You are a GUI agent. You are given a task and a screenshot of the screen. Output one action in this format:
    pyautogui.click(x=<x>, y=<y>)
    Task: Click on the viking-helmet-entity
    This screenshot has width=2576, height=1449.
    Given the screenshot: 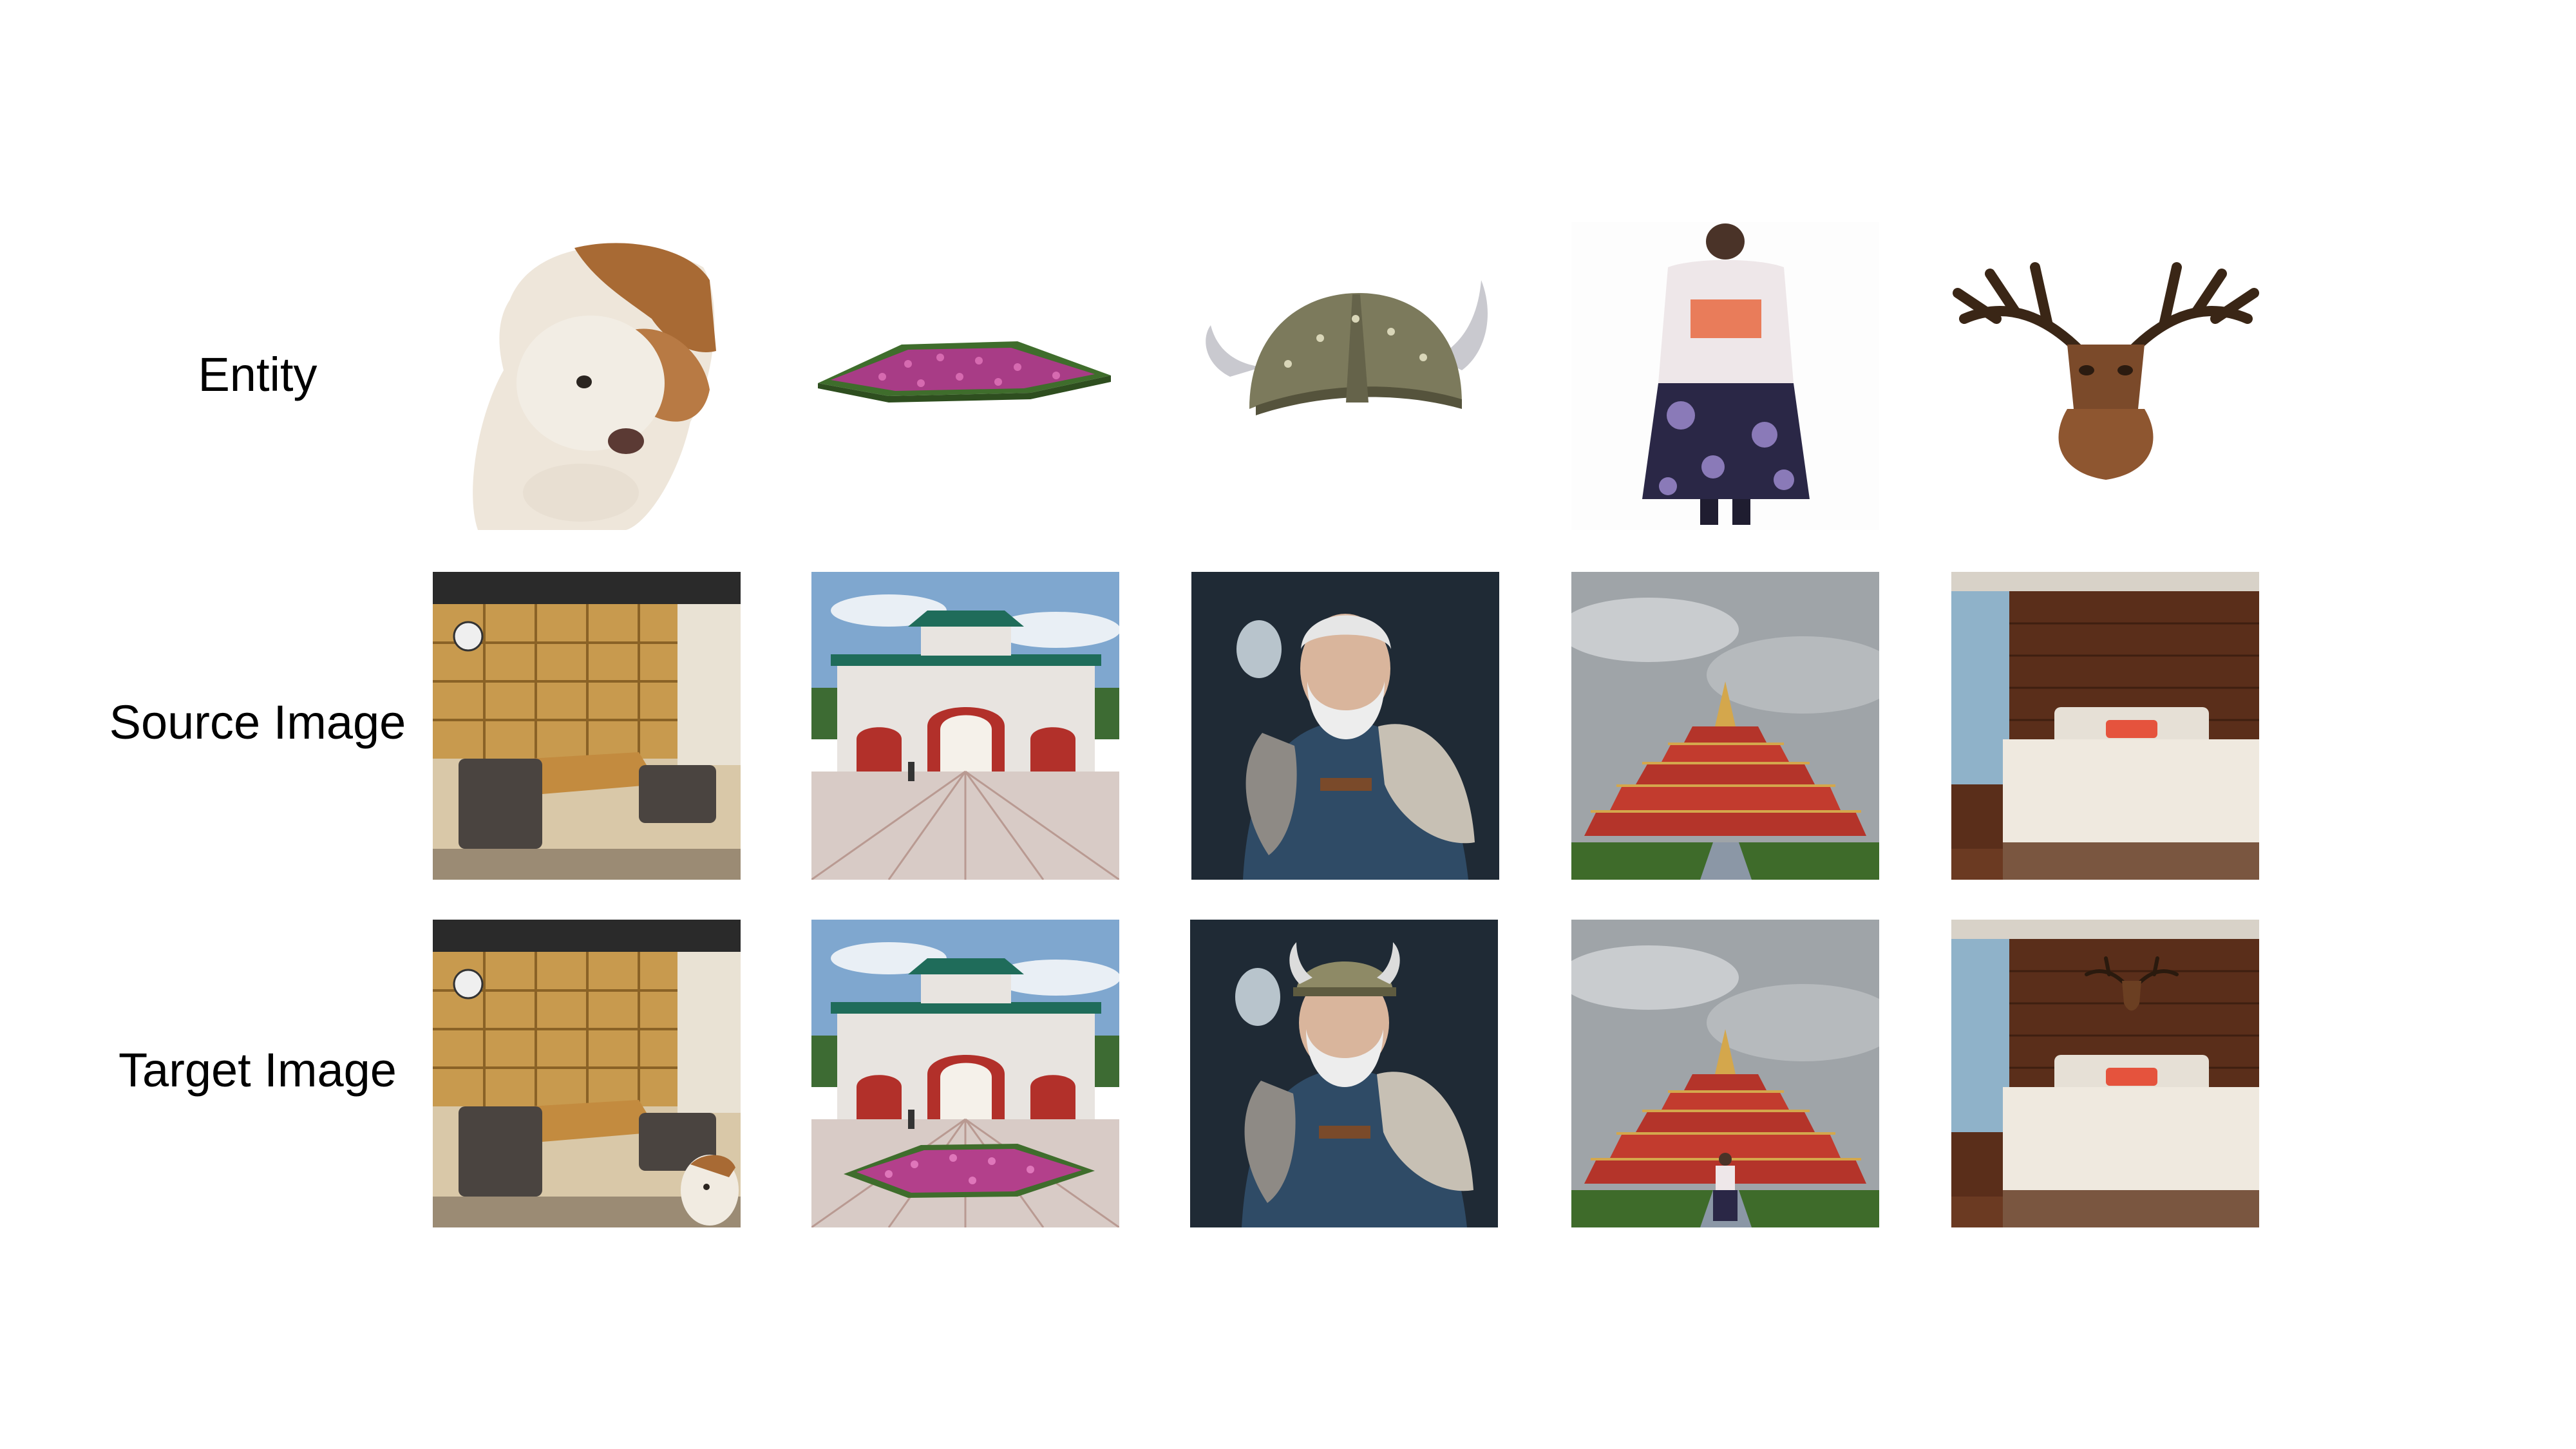 What is the action you would take?
    pyautogui.click(x=1345, y=376)
    